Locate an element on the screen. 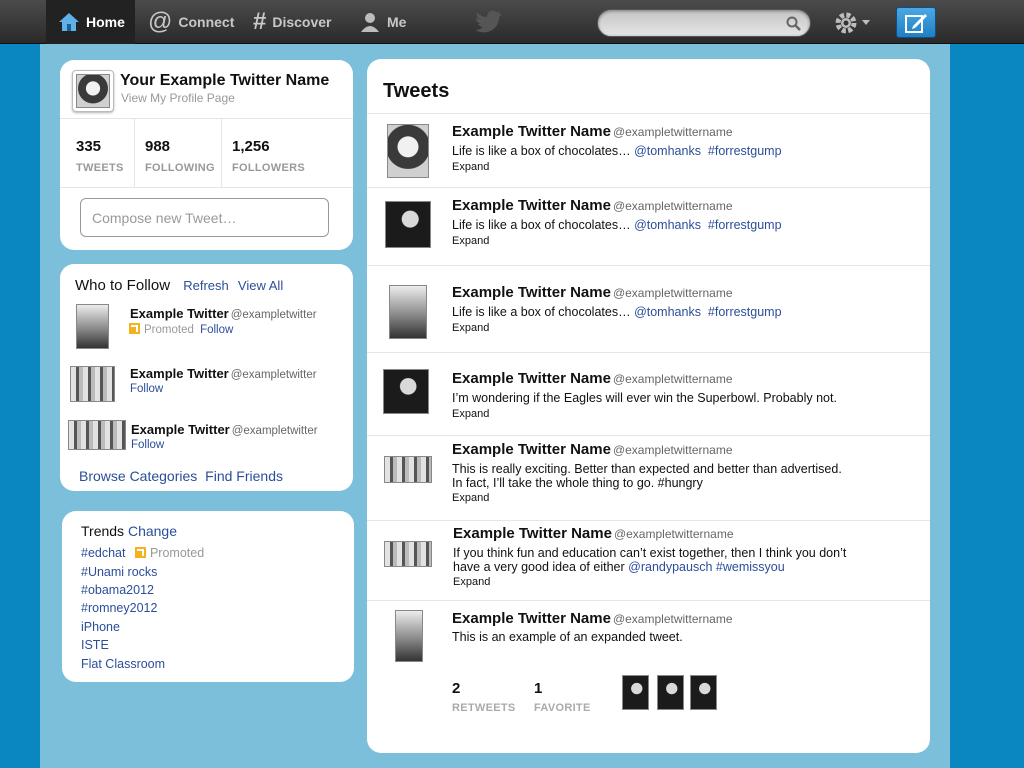 The width and height of the screenshot is (1024, 768). tweet-hashtag: #wemissyou is located at coordinates (750, 567).